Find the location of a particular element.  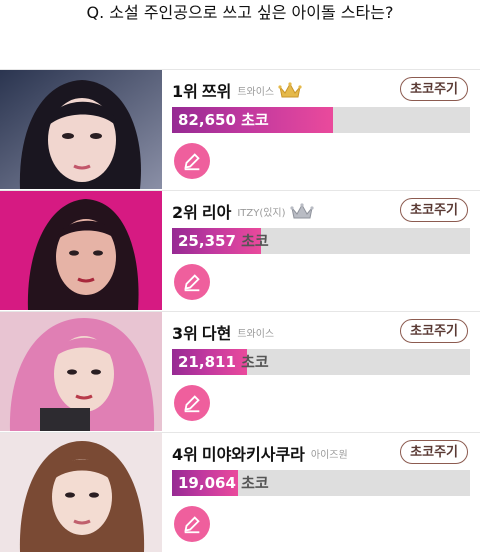

vote-count-label: 82,650 초코 is located at coordinates (223, 120).